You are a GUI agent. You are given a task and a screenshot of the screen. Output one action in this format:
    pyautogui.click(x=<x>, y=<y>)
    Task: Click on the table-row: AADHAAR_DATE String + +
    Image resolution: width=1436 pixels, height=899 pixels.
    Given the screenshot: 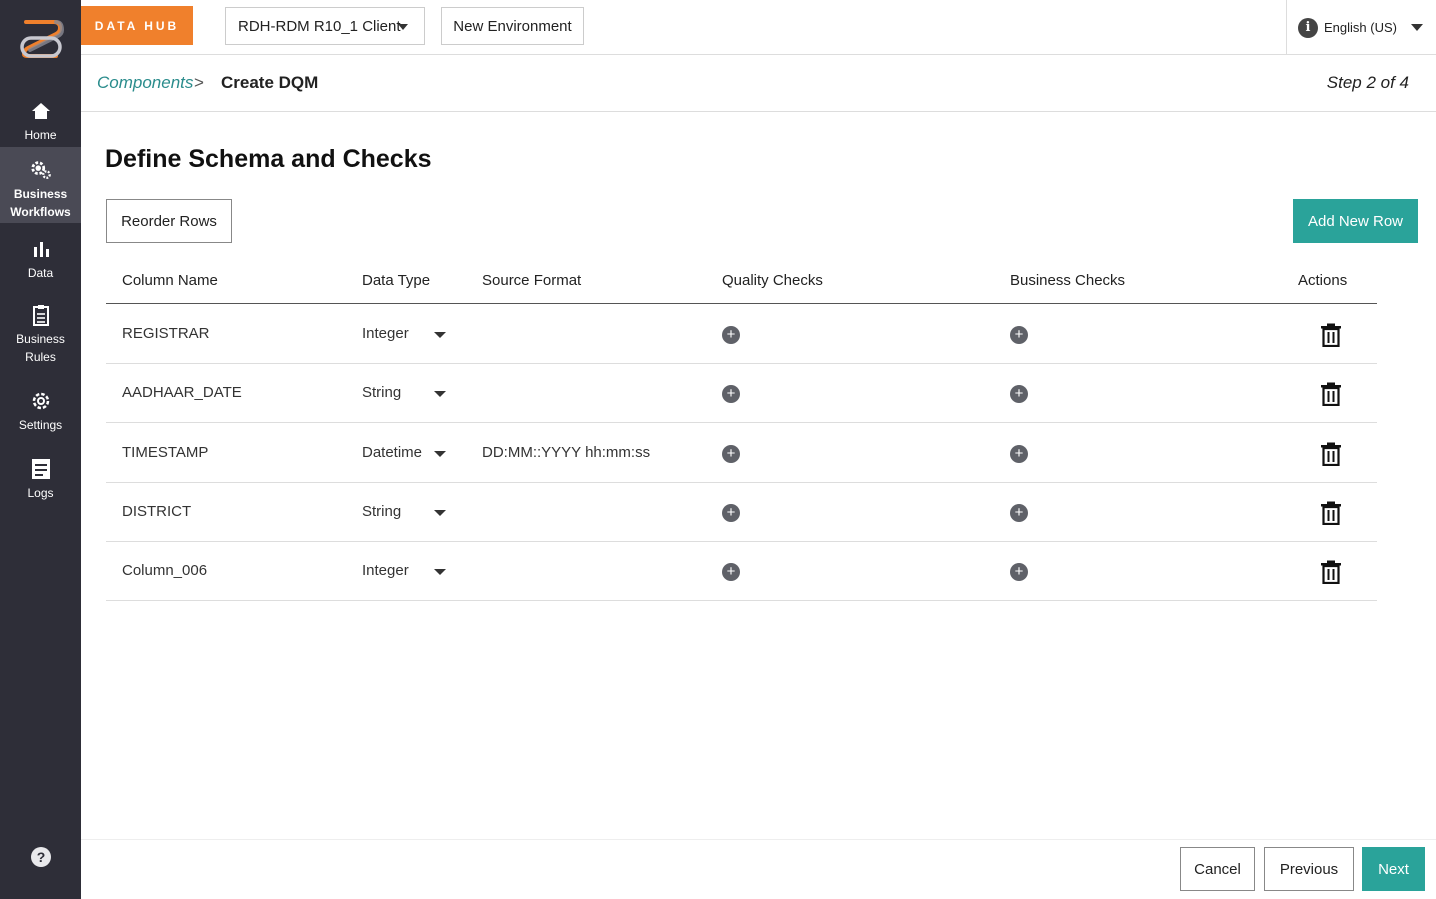 What is the action you would take?
    pyautogui.click(x=741, y=393)
    